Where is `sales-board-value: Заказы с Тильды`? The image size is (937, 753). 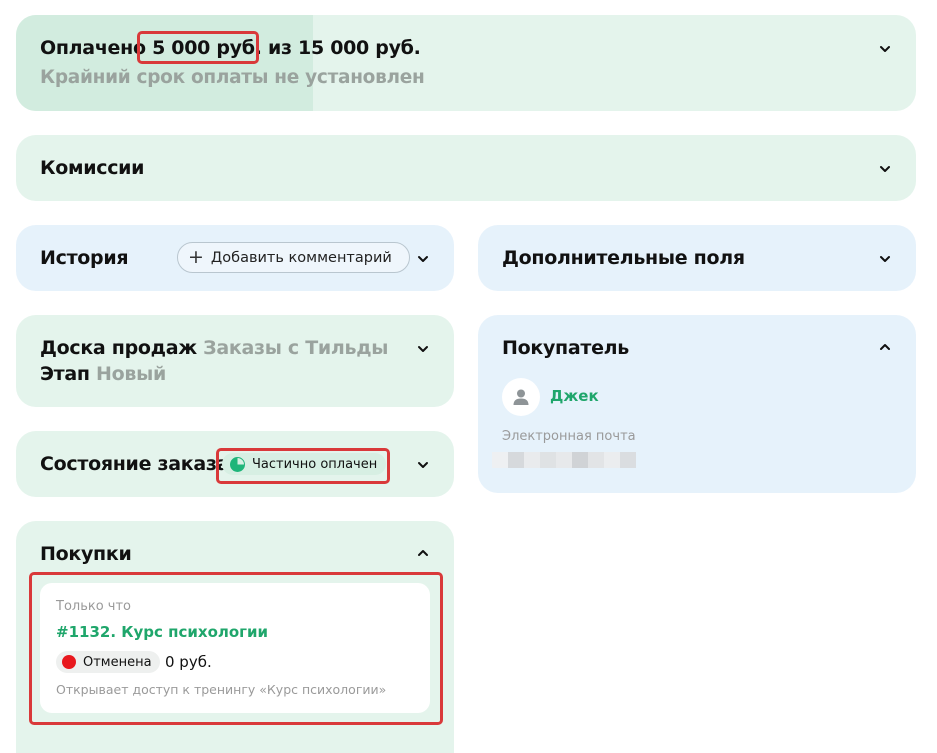 sales-board-value: Заказы с Тильды is located at coordinates (296, 348).